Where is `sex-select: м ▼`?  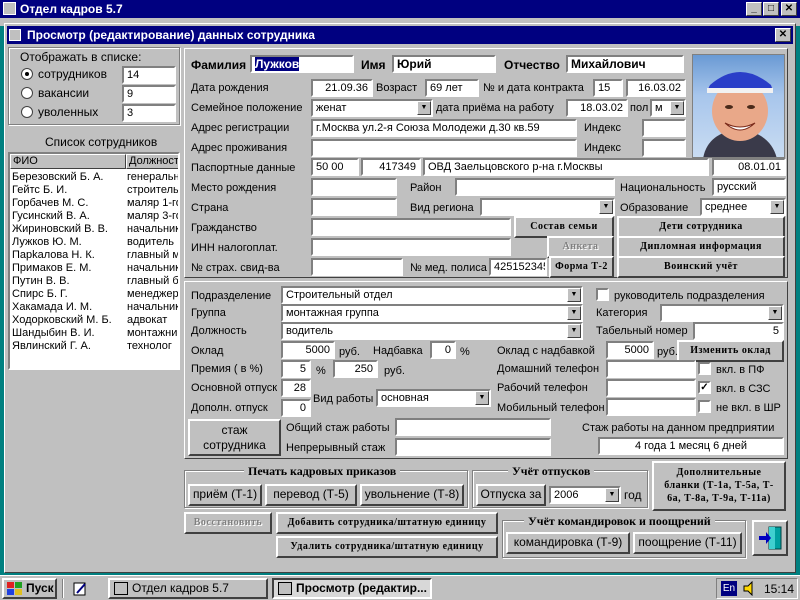
sex-select: м ▼ is located at coordinates (668, 108).